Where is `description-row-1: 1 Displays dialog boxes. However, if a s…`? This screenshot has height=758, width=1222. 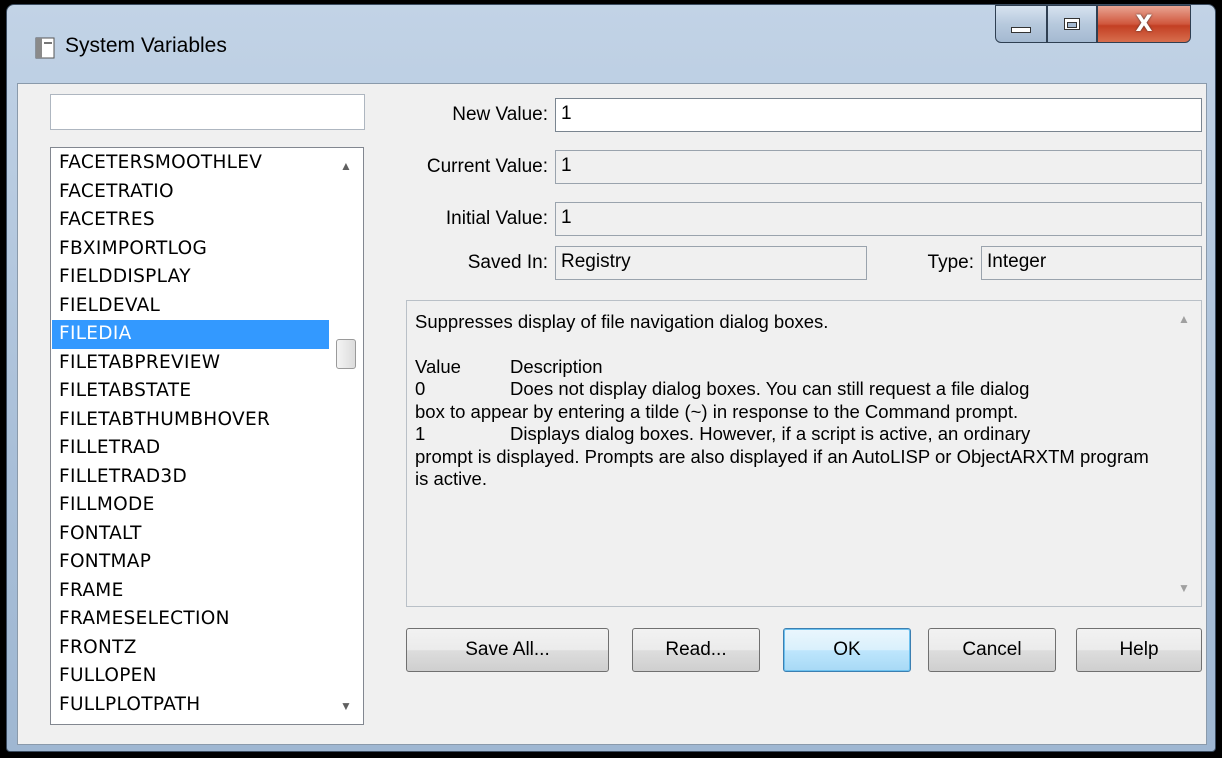 description-row-1: 1 Displays dialog boxes. However, if a s… is located at coordinates (723, 433).